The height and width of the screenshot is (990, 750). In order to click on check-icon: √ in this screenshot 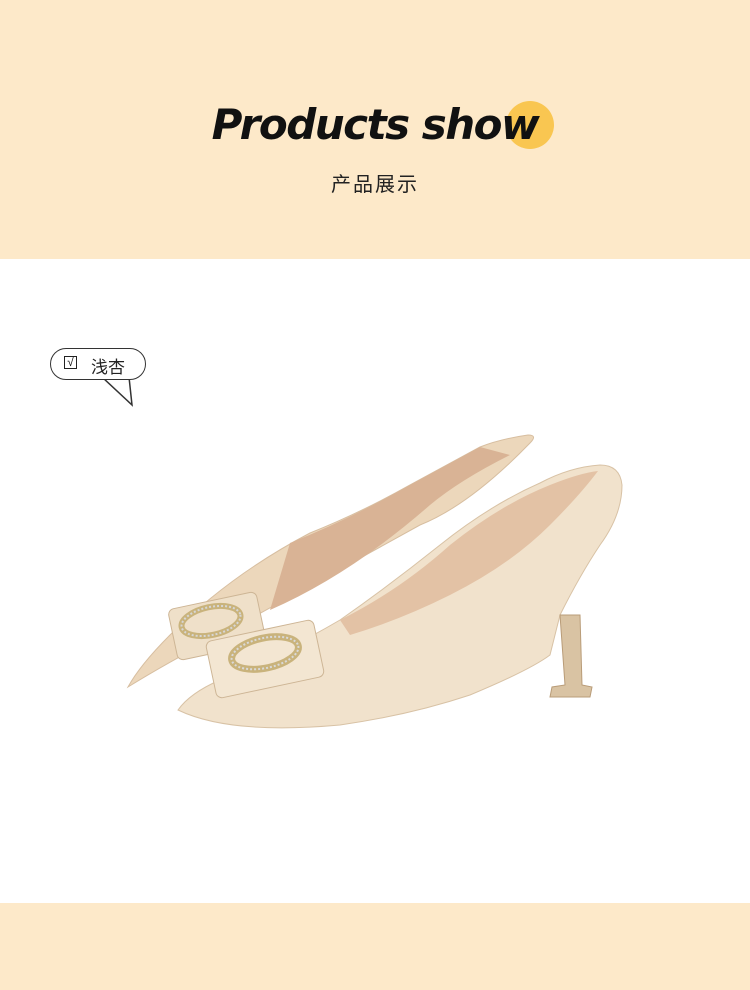, I will do `click(70, 362)`.